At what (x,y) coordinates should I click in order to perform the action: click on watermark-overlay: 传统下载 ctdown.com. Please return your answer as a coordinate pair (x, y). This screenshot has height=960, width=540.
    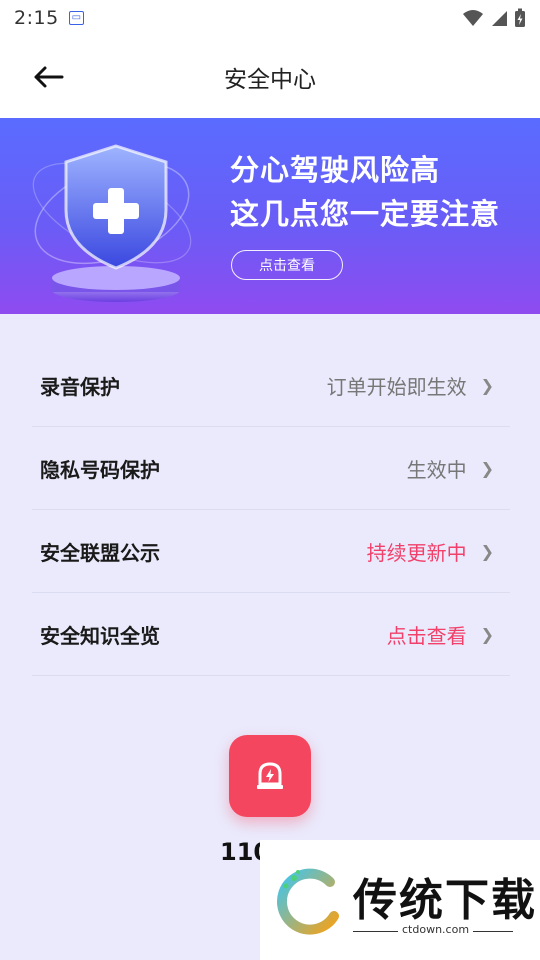
    Looking at the image, I should click on (400, 900).